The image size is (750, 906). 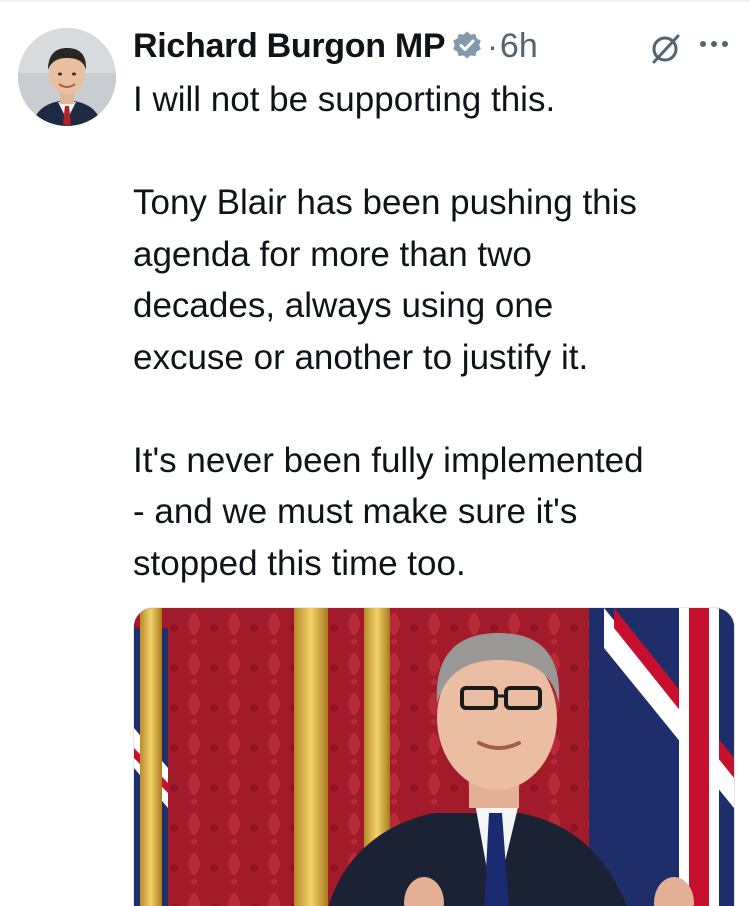 What do you see at coordinates (467, 46) in the screenshot?
I see `verified-badge-icon` at bounding box center [467, 46].